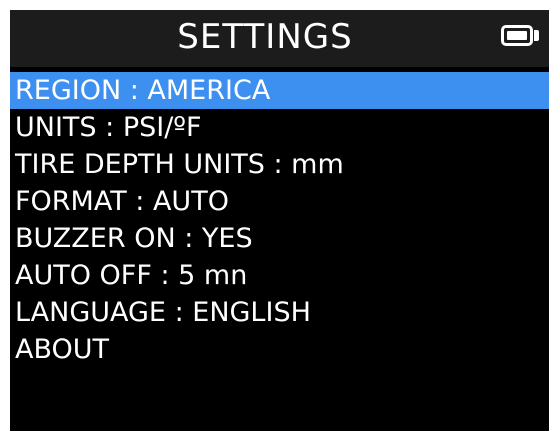  What do you see at coordinates (279, 201) in the screenshot?
I see `menu-item-format: FORMAT : AUTO` at bounding box center [279, 201].